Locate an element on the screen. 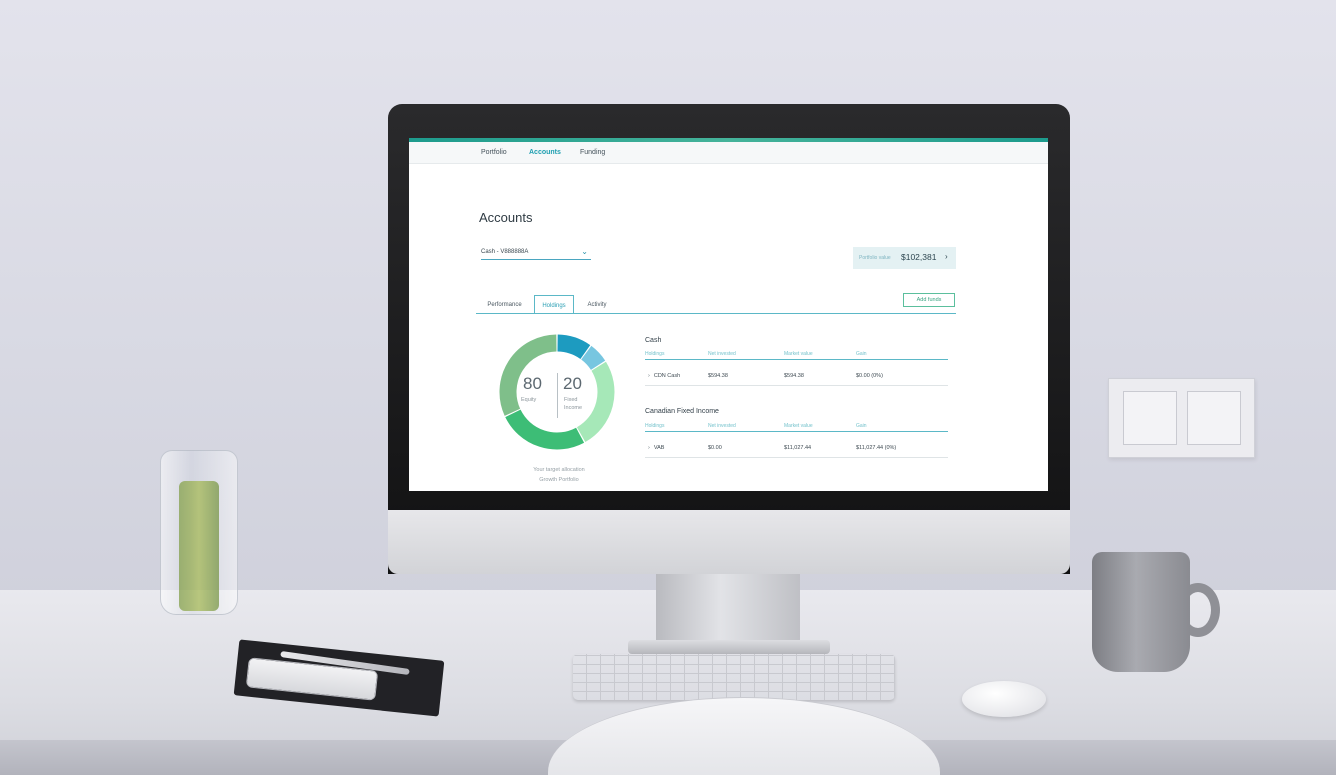 The height and width of the screenshot is (775, 1336). add-funds-button: Add funds is located at coordinates (929, 300).